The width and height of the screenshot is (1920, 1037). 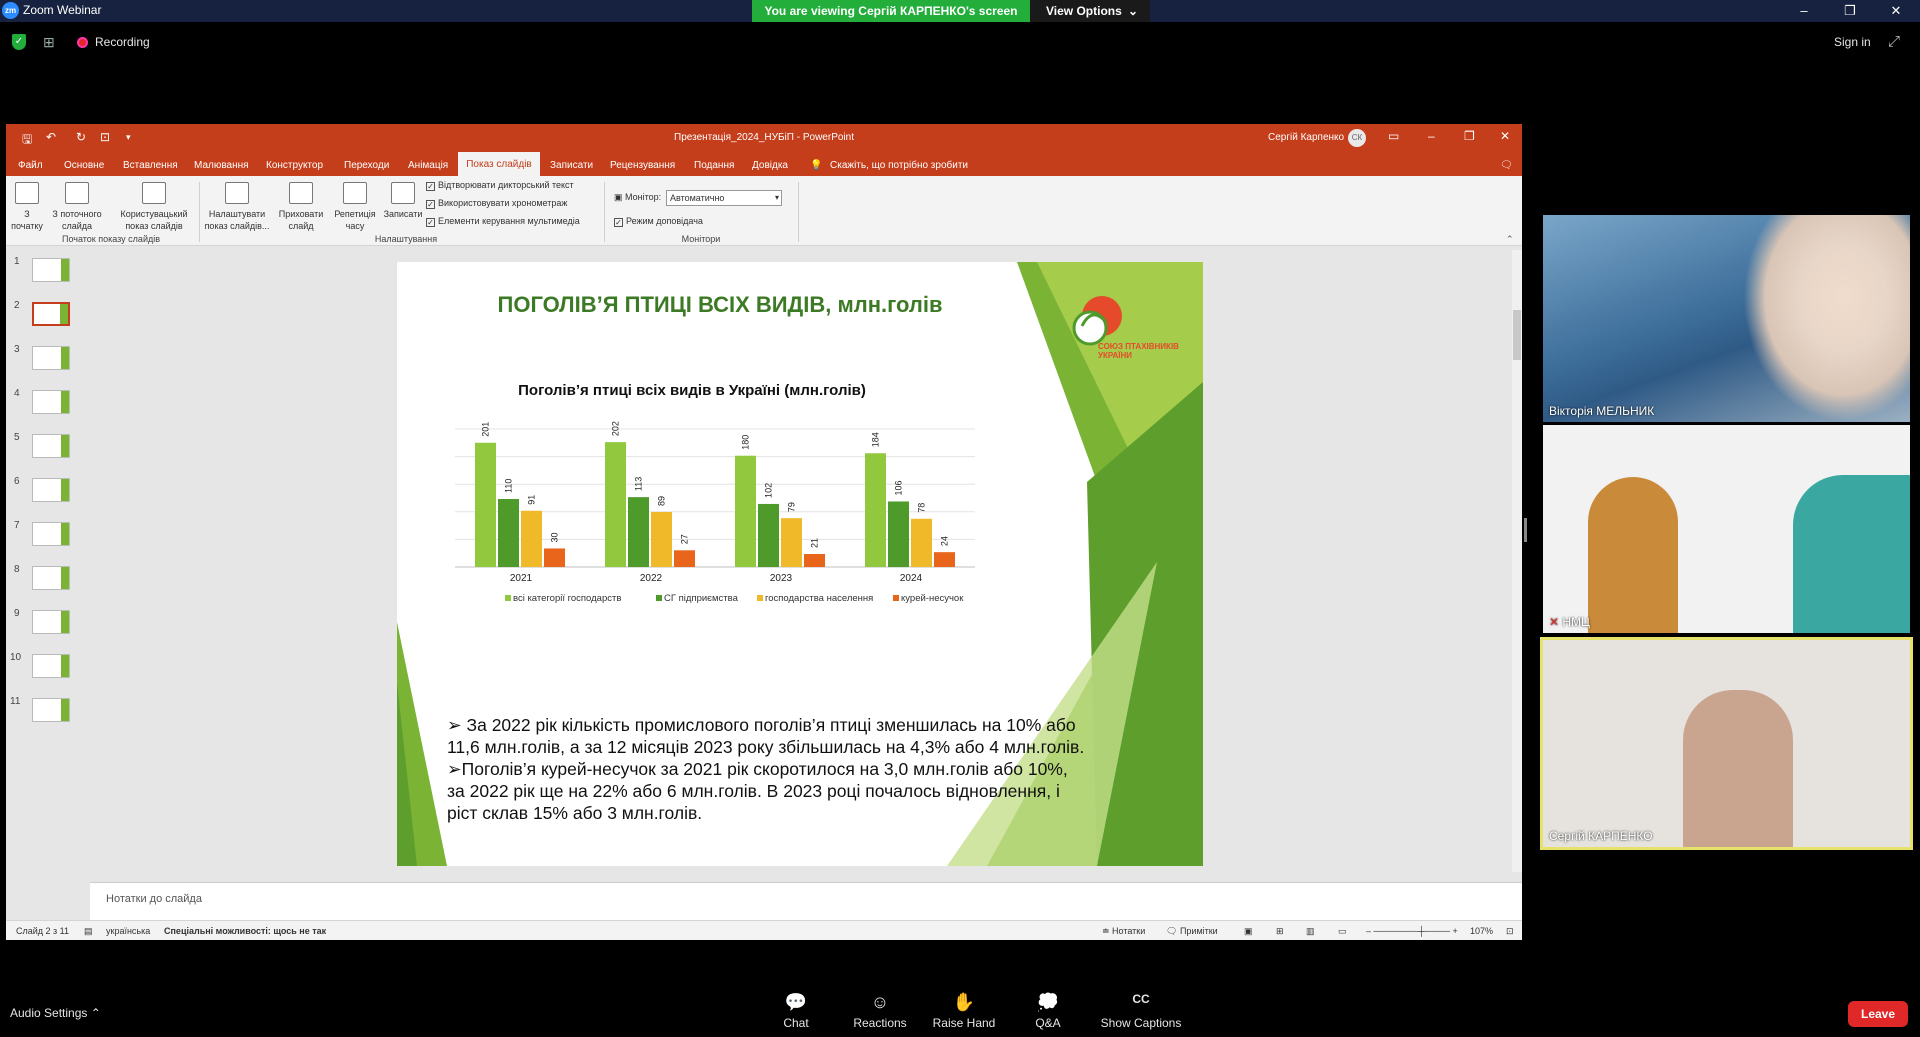 What do you see at coordinates (19, 42) in the screenshot?
I see `security-shield-icon: ✓` at bounding box center [19, 42].